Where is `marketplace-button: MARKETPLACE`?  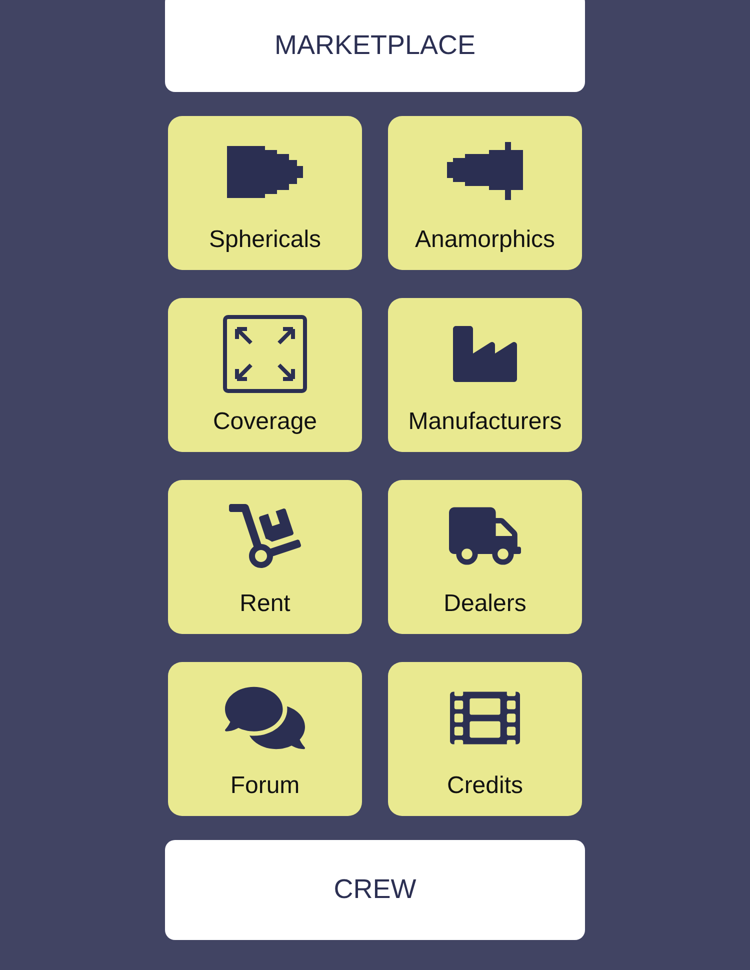 marketplace-button: MARKETPLACE is located at coordinates (375, 46).